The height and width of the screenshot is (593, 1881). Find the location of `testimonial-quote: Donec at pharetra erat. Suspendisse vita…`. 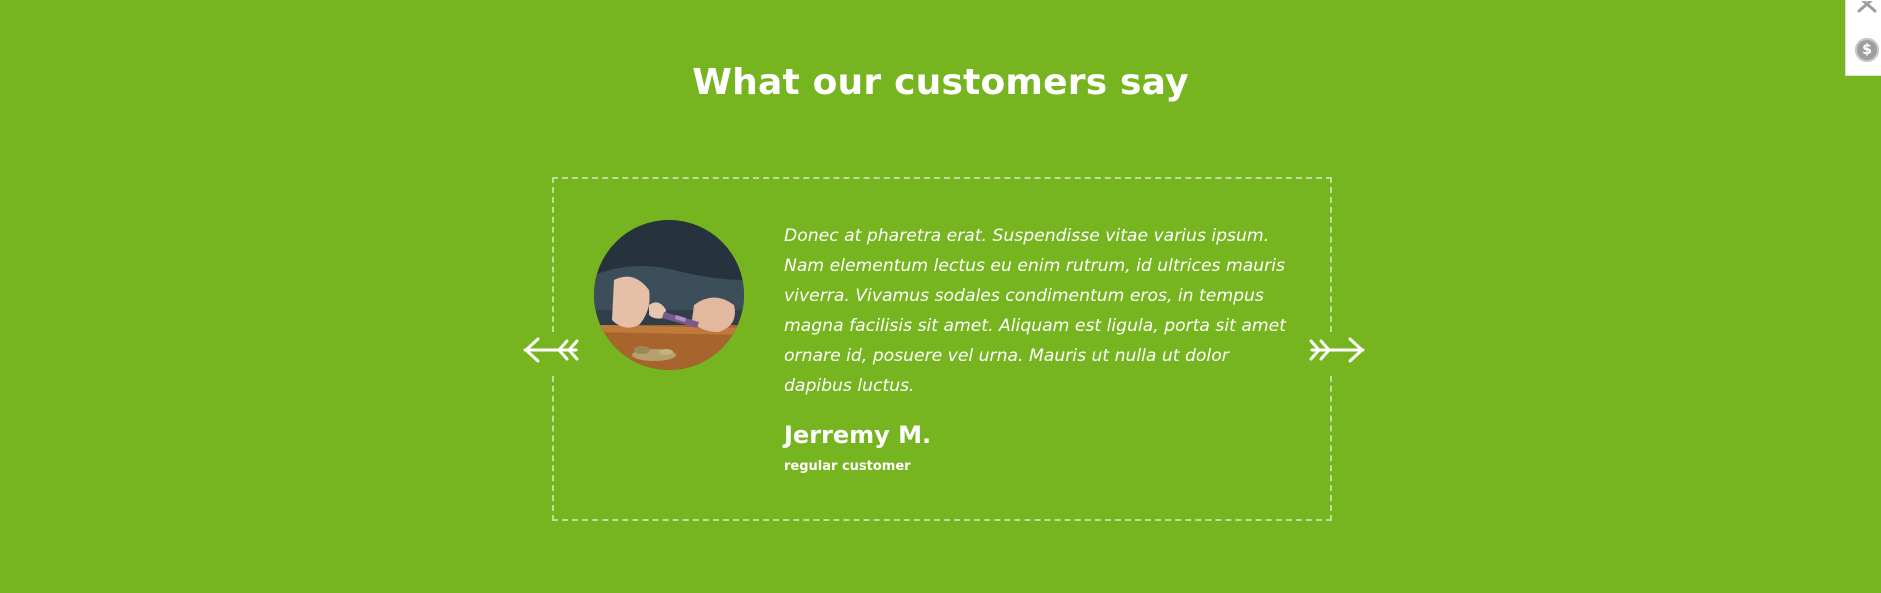

testimonial-quote: Donec at pharetra erat. Suspendisse vita… is located at coordinates (1035, 311).